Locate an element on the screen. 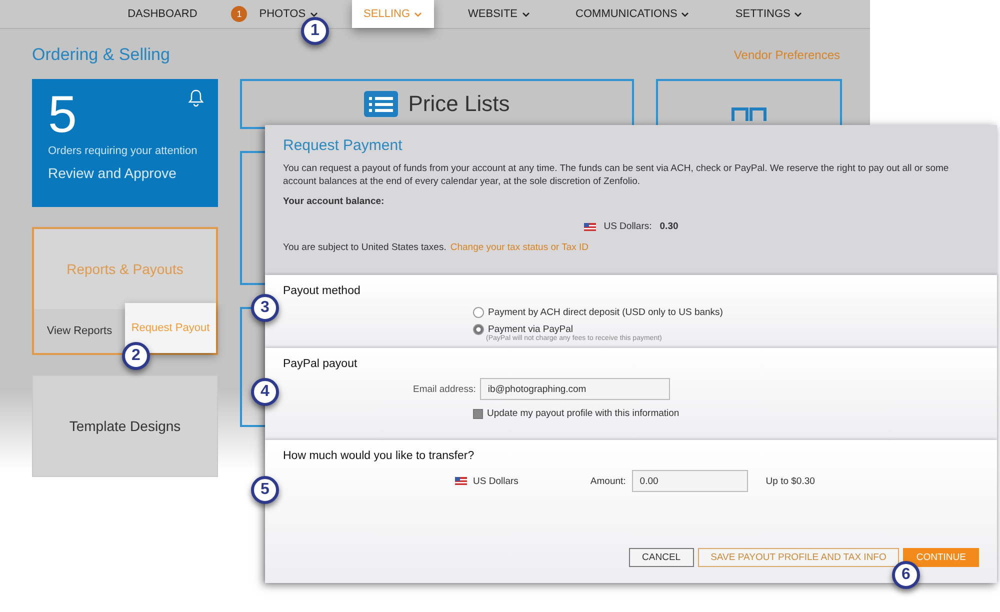  nav-tab: COMMUNICATIONS is located at coordinates (633, 14).